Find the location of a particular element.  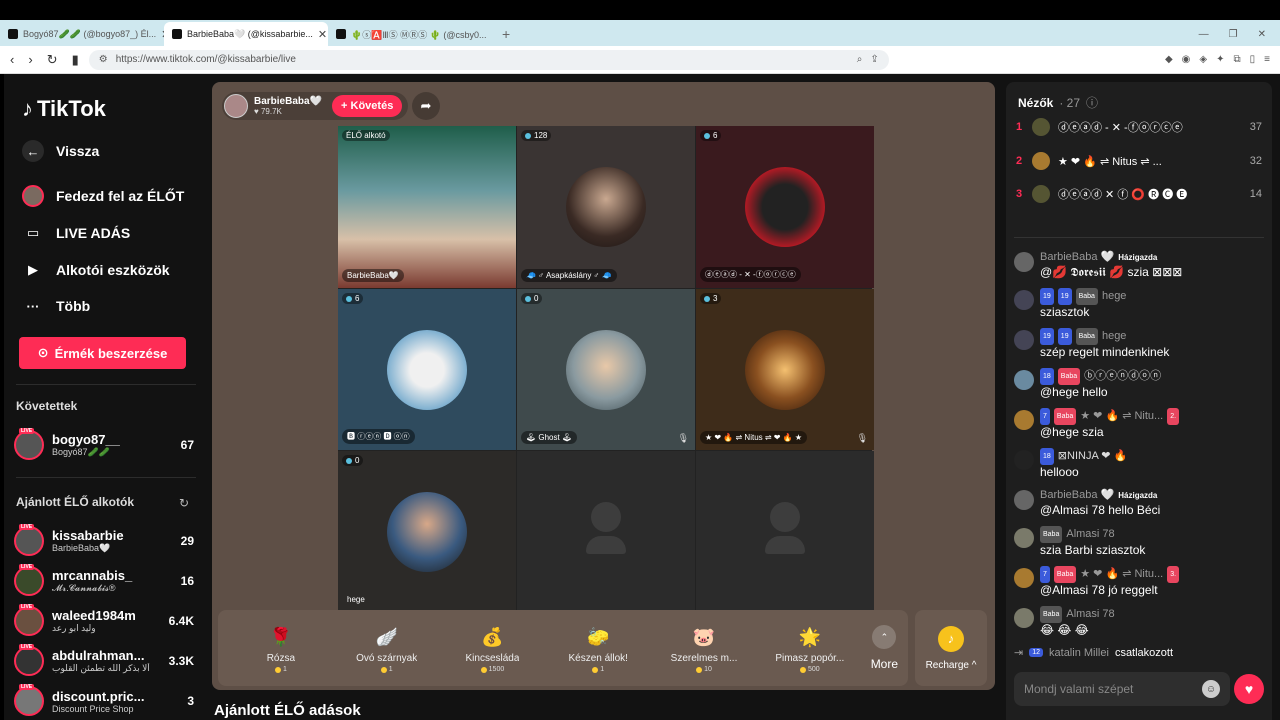

guest-cell: 6 ⓓⓔⓐⓓ - ✕ -ⓕⓞⓡⓒⓔ is located at coordinates (785, 207).